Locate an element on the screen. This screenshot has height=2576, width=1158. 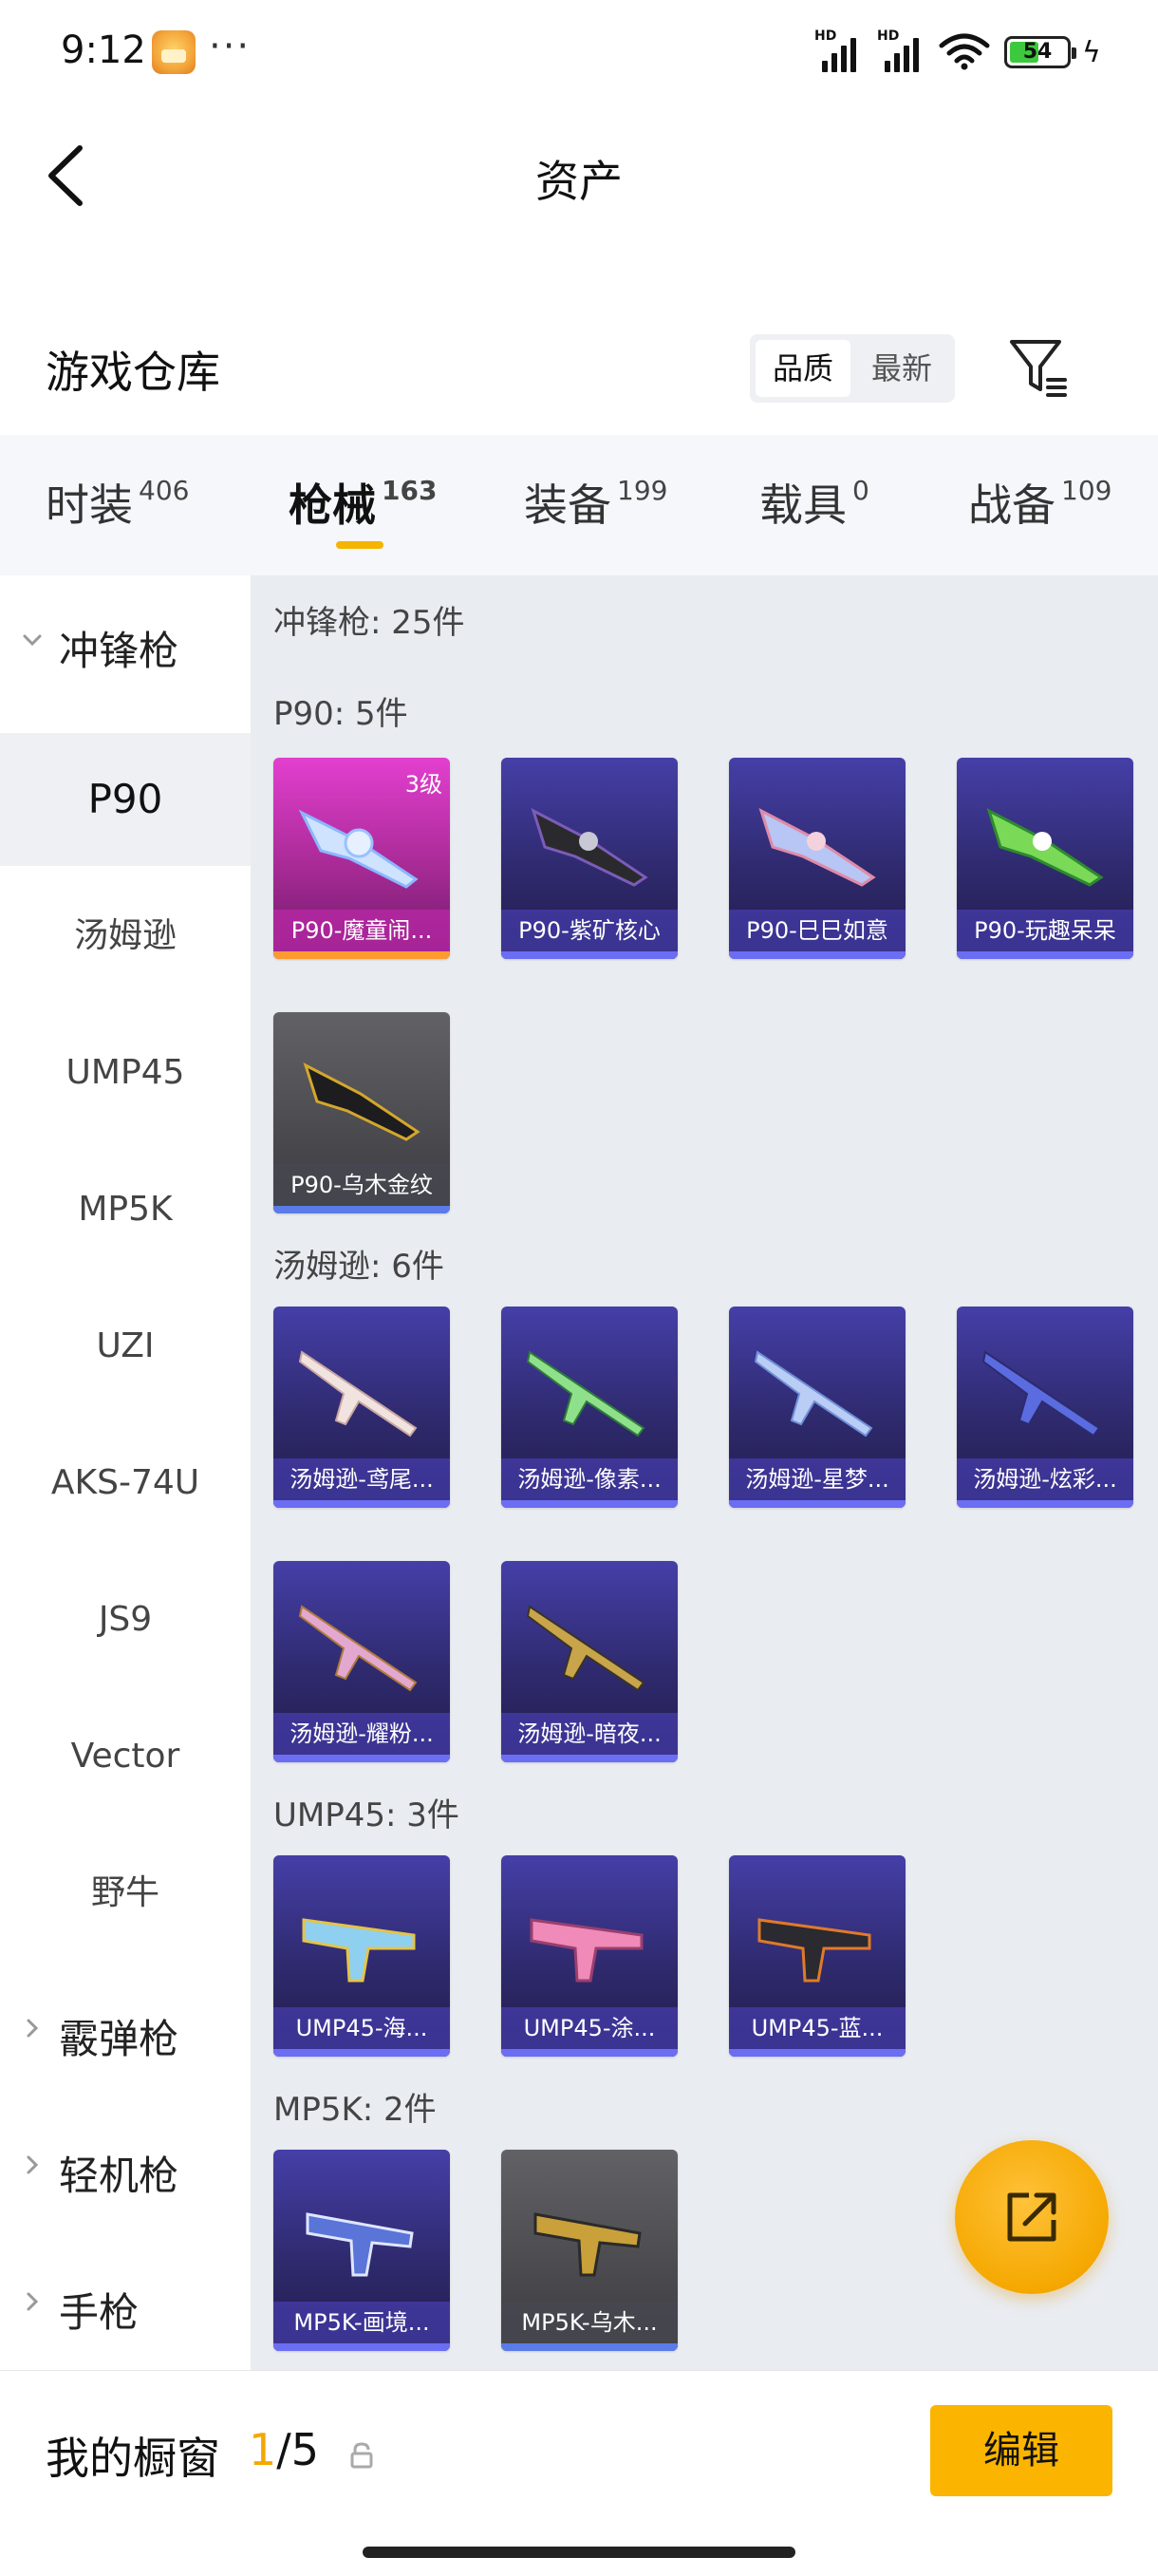
showcase-label: 我的橱窗 is located at coordinates (133, 2458).